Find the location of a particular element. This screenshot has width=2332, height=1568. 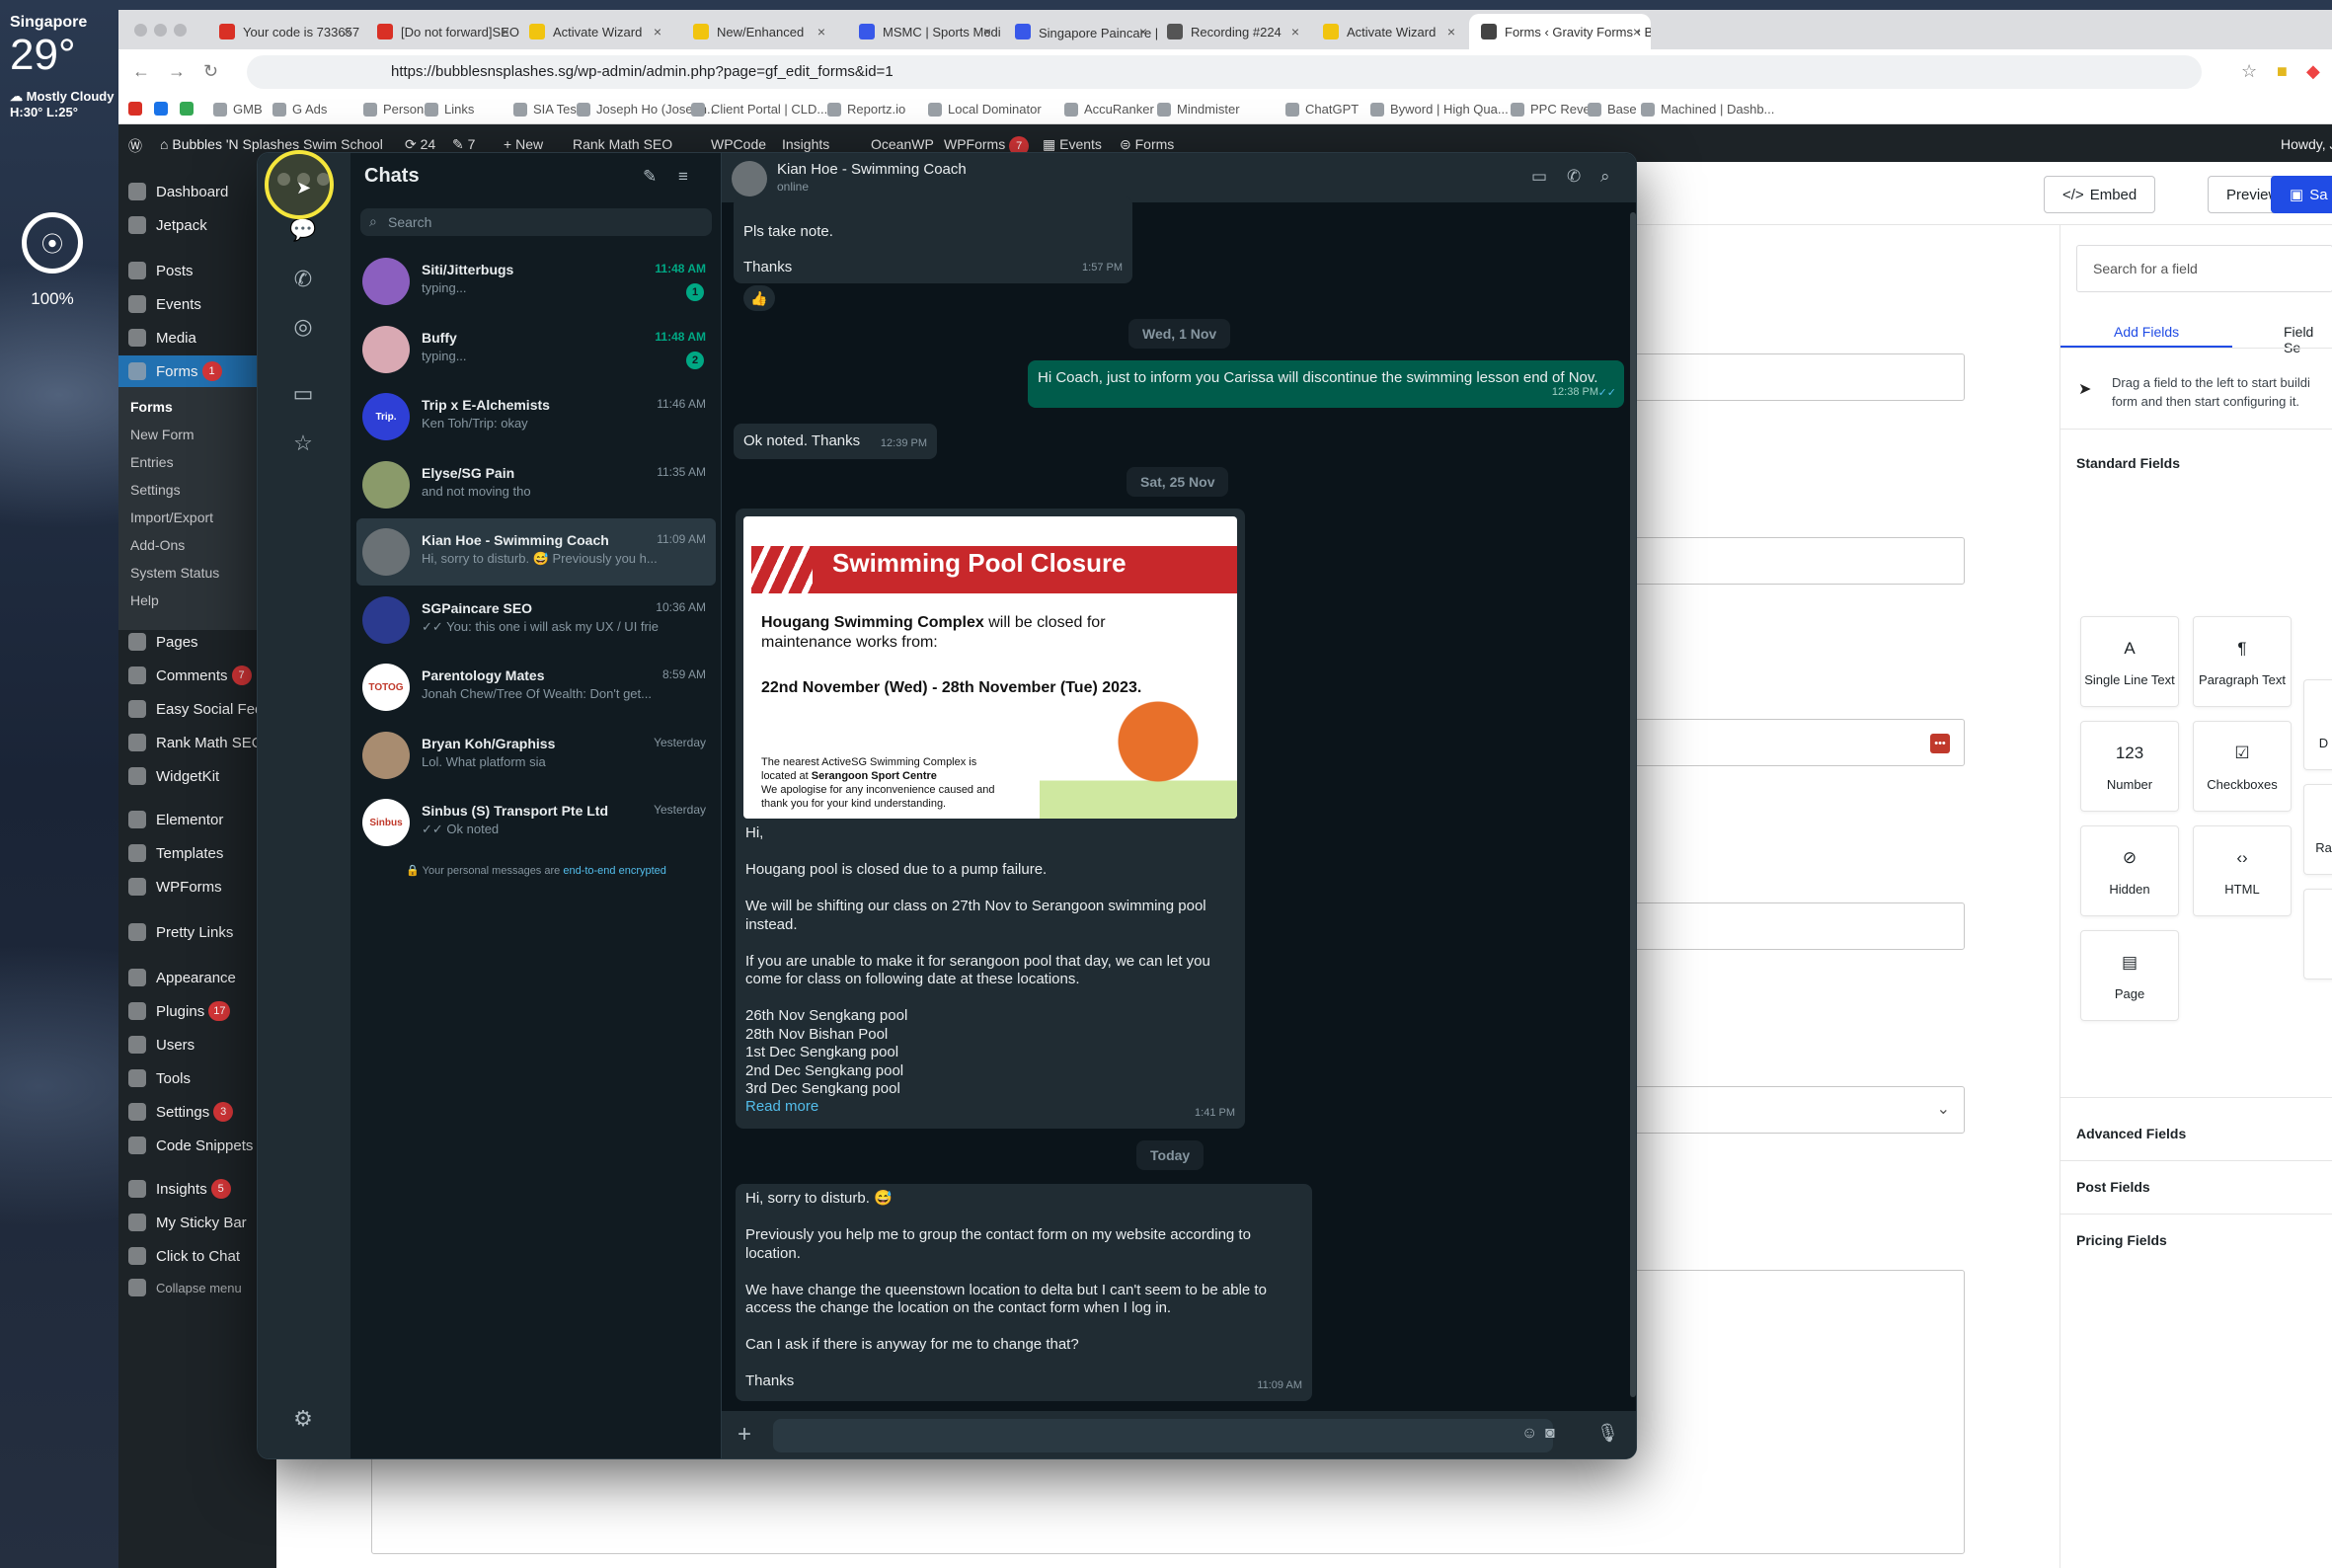

archive-icon: ▭ is located at coordinates (303, 394).